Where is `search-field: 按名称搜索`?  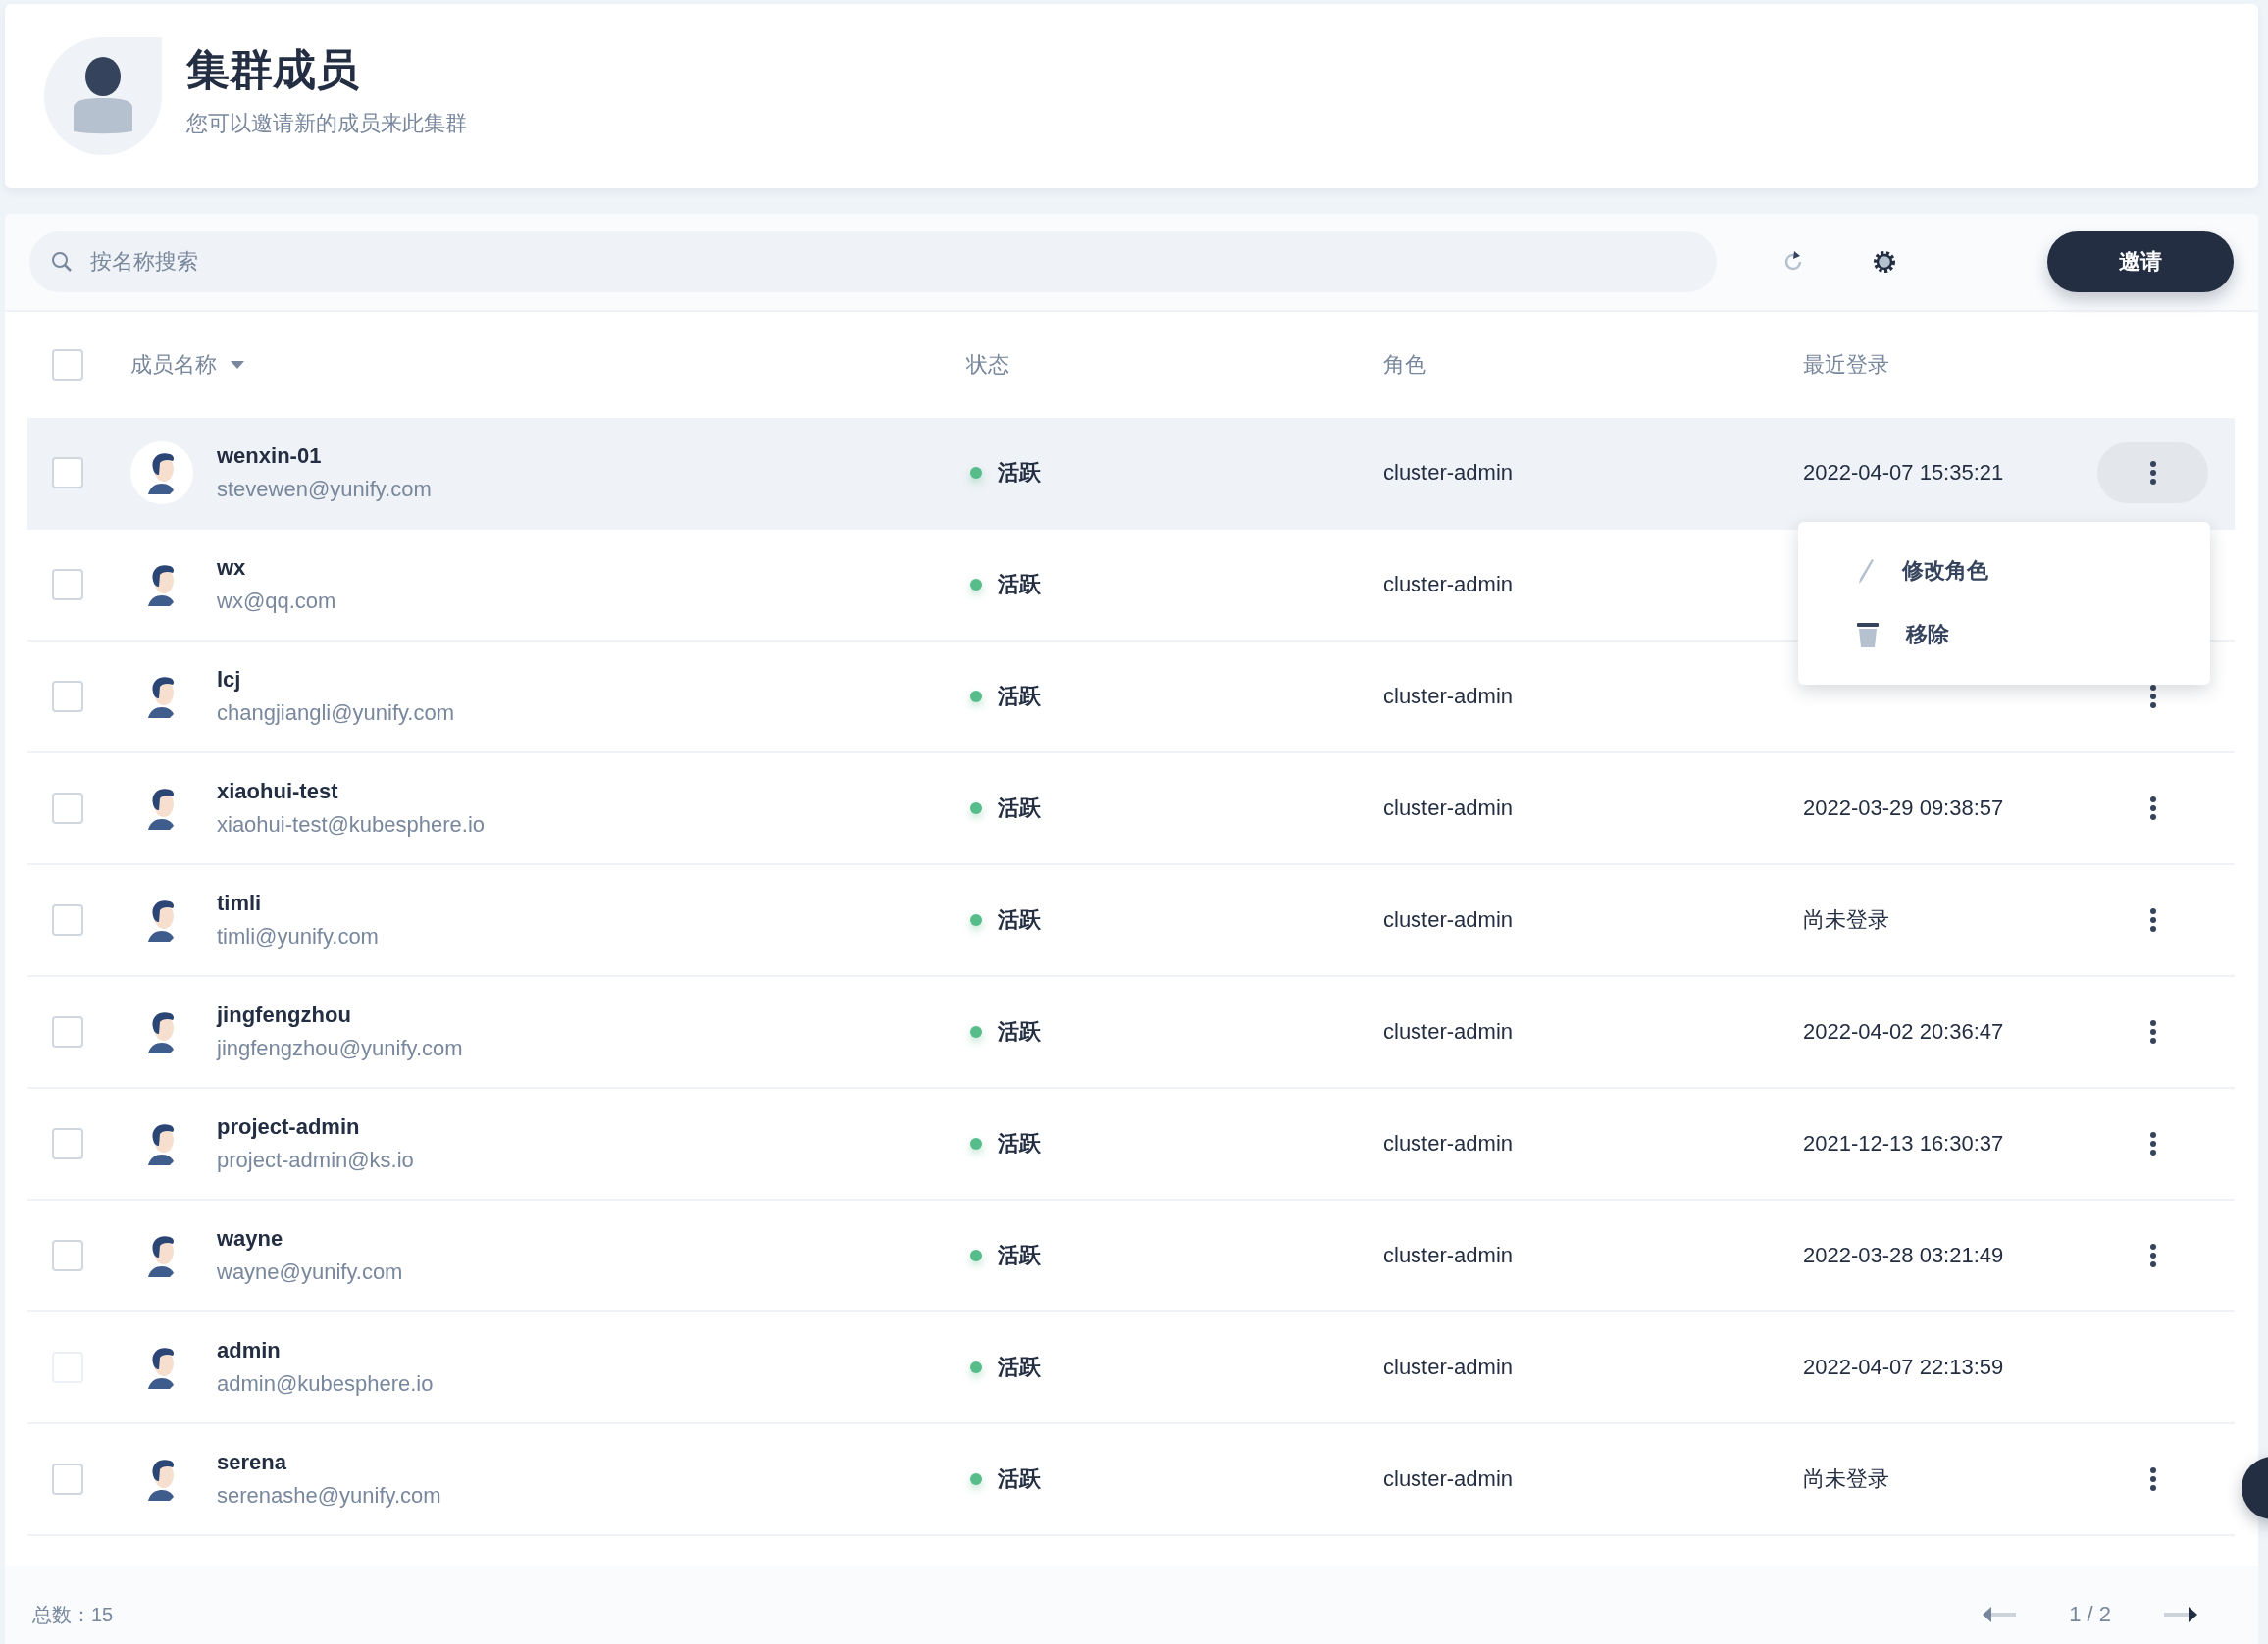
search-field: 按名称搜索 is located at coordinates (873, 261).